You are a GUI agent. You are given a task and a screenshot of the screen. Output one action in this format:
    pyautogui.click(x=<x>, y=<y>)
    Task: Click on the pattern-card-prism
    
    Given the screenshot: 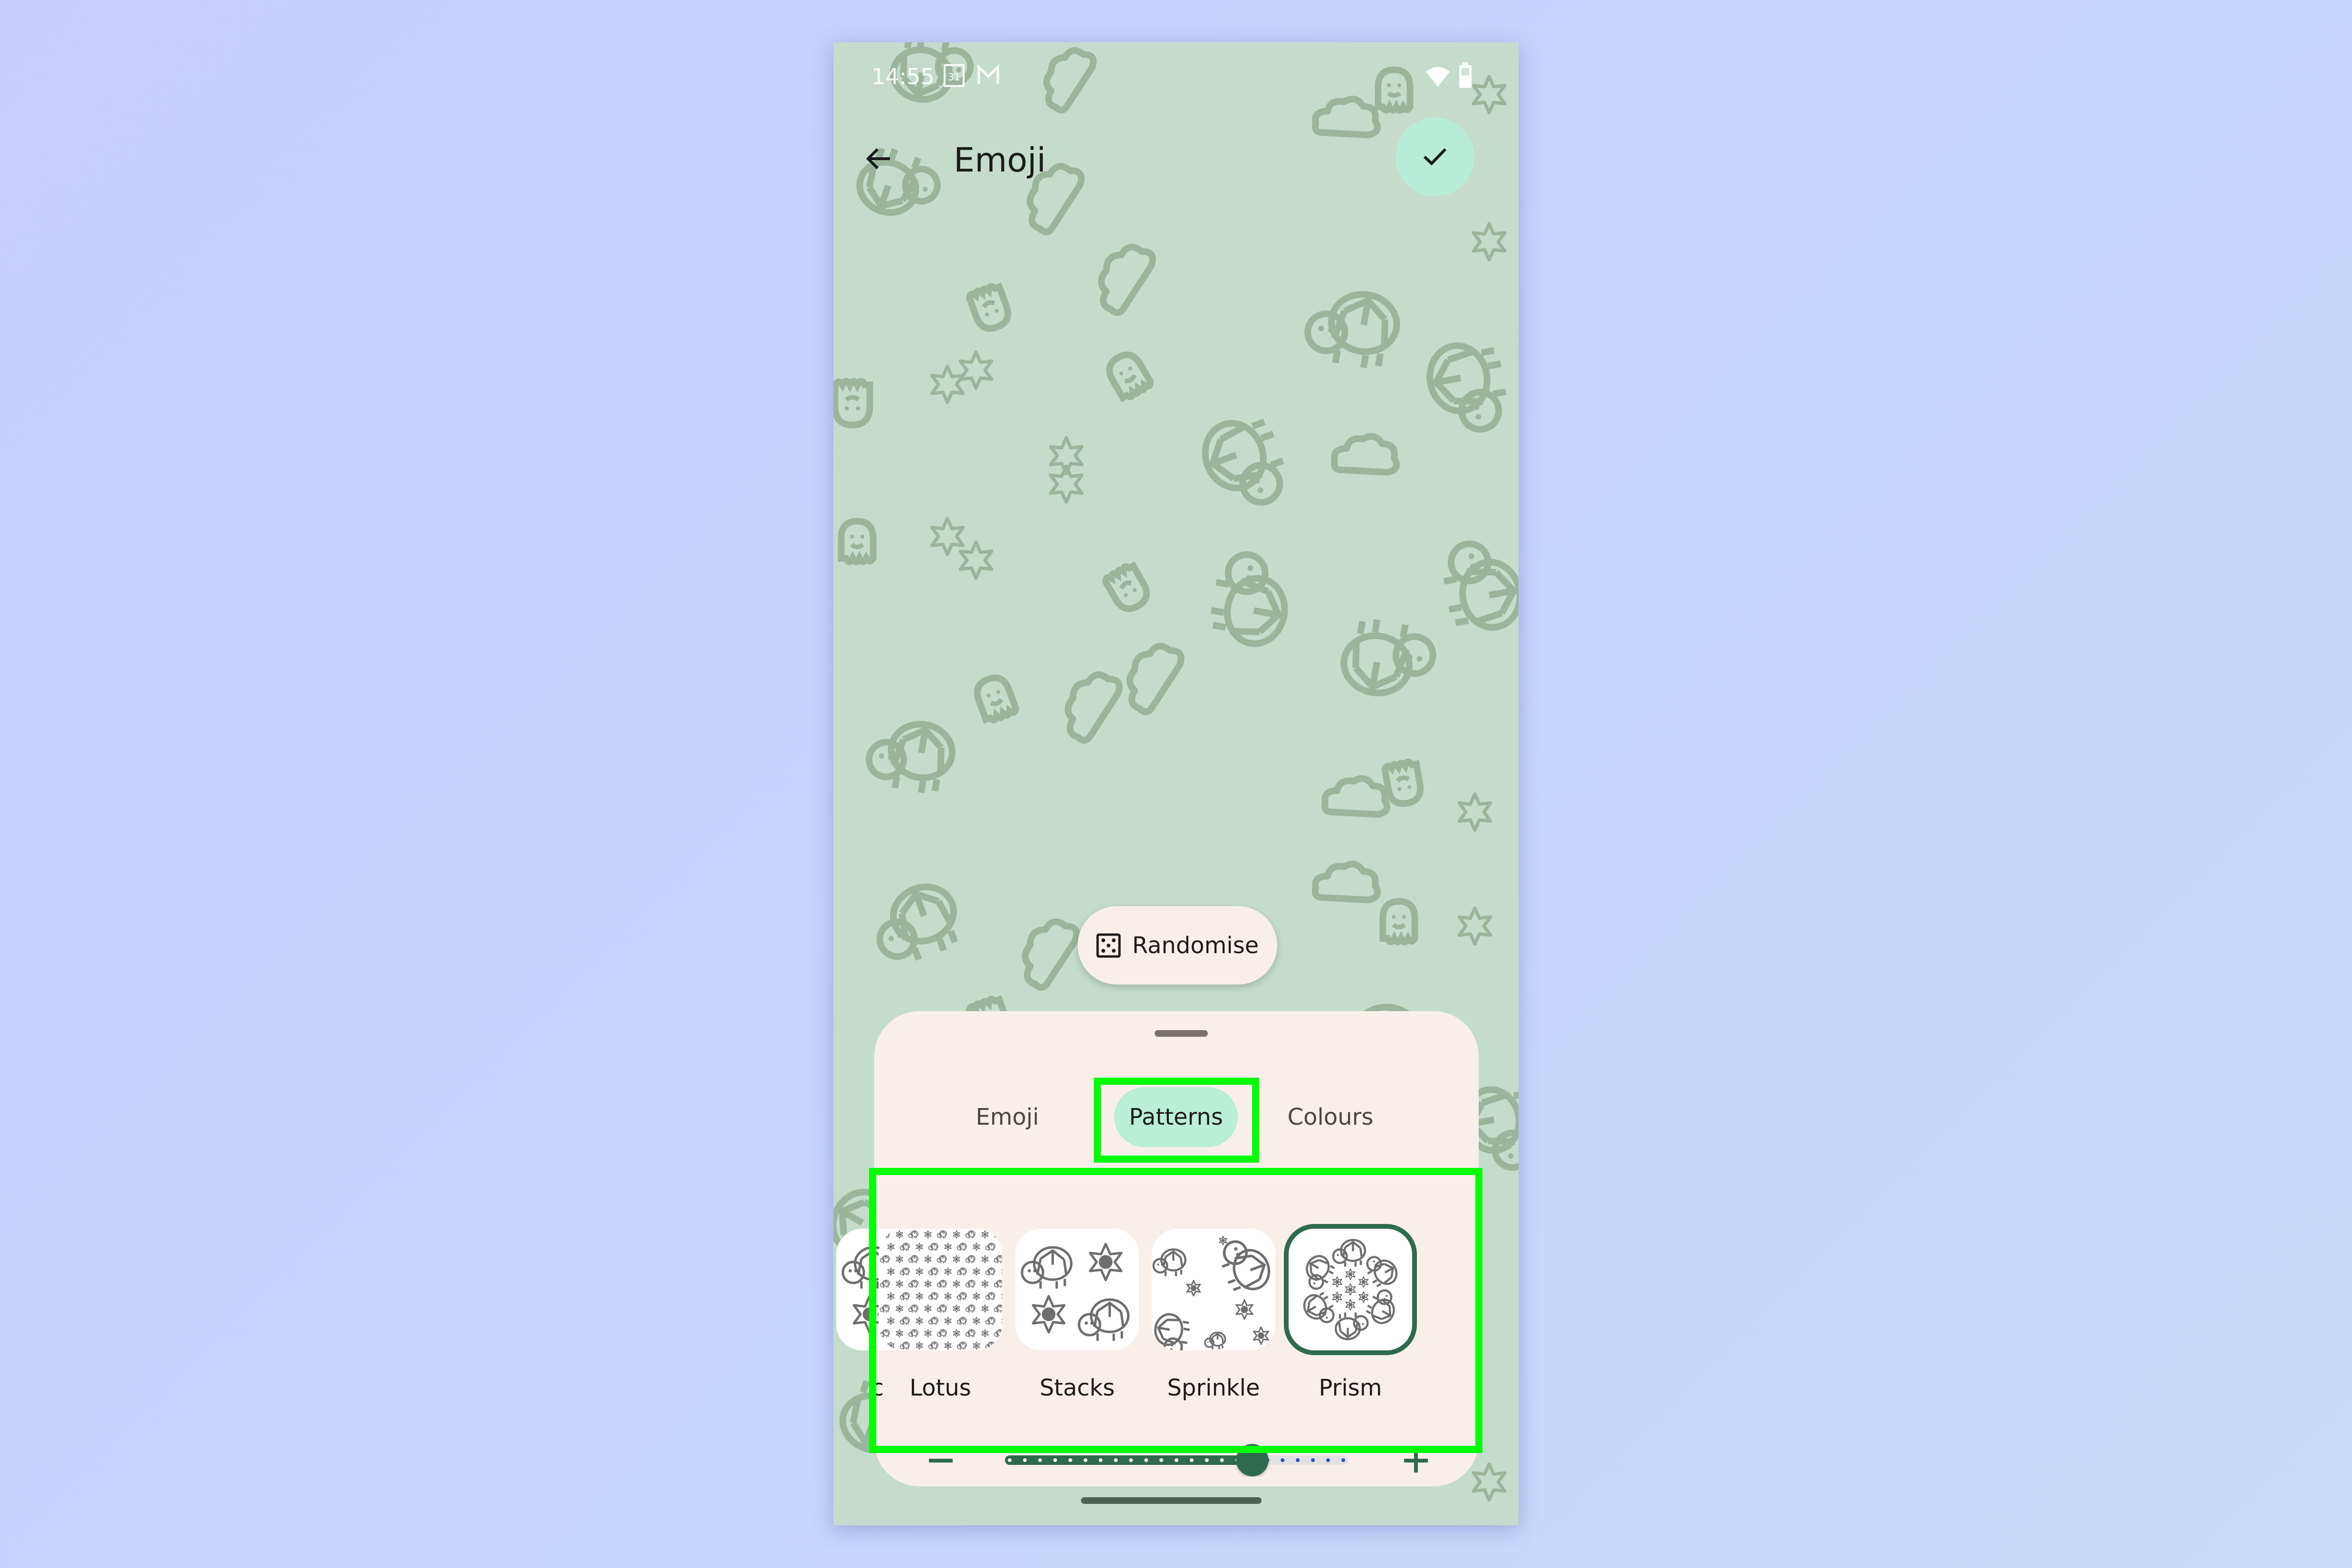 What is the action you would take?
    pyautogui.click(x=1351, y=1289)
    